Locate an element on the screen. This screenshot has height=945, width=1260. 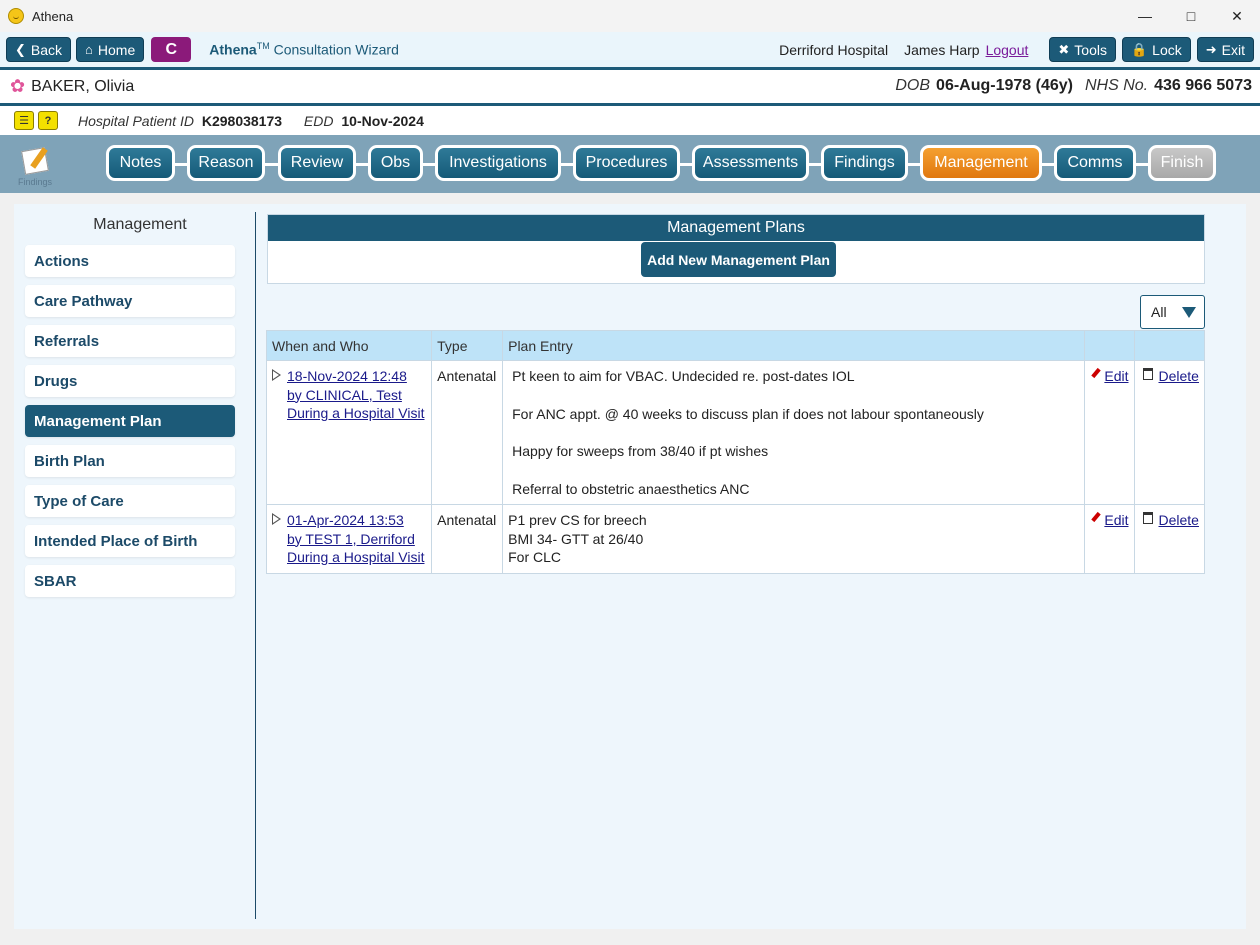
sidebar-title: Management is located at coordinates (140, 224).